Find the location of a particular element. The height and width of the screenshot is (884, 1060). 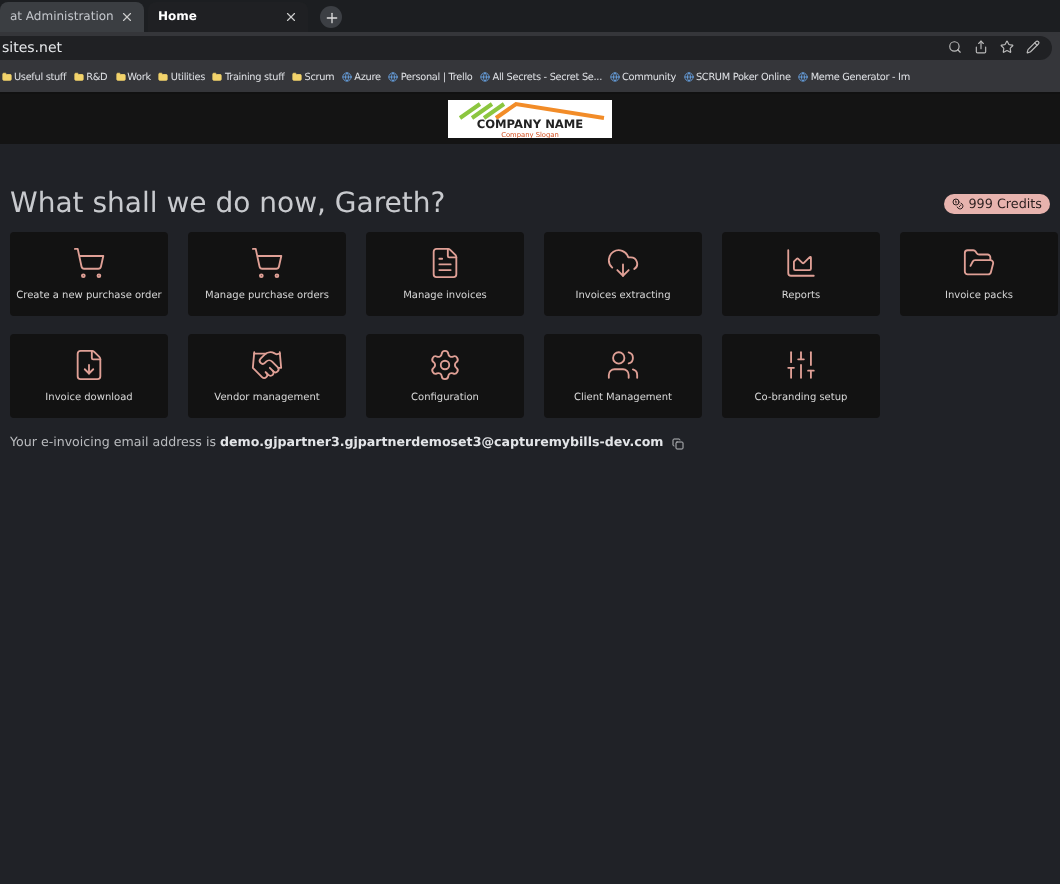

handshake-icon is located at coordinates (267, 365).